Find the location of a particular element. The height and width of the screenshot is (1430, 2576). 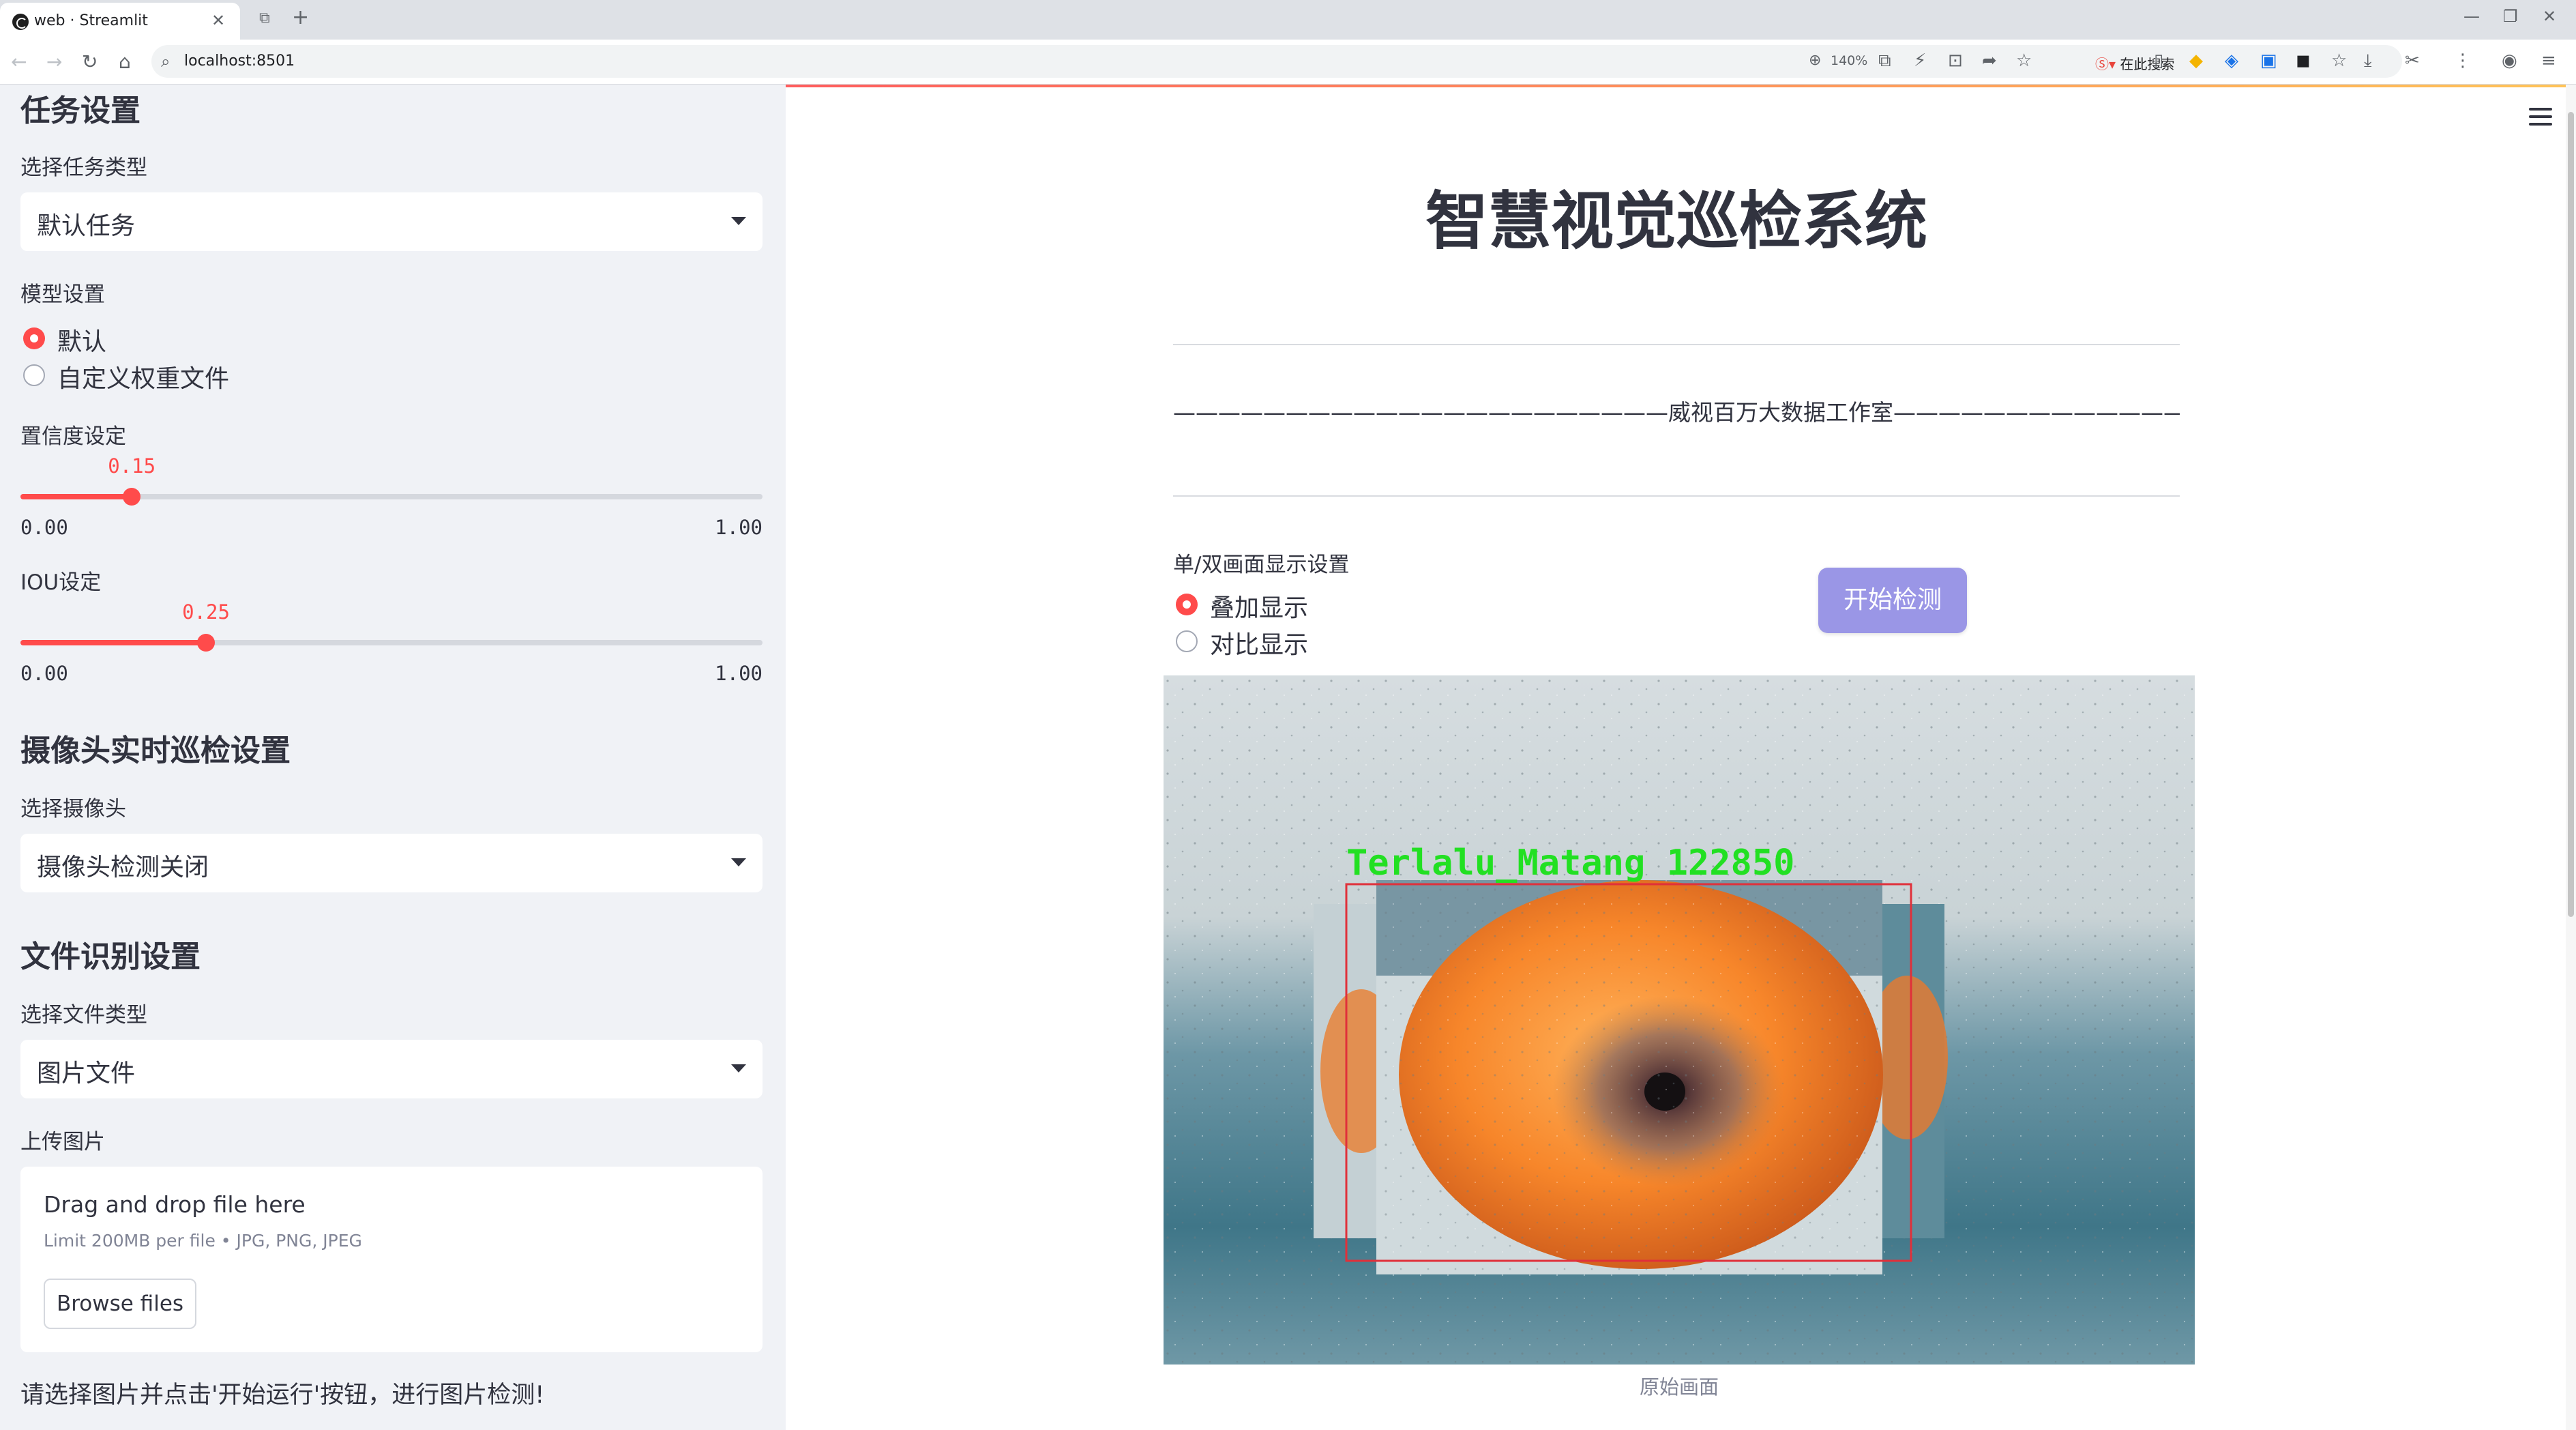

top-decoration-line is located at coordinates (1681, 86).